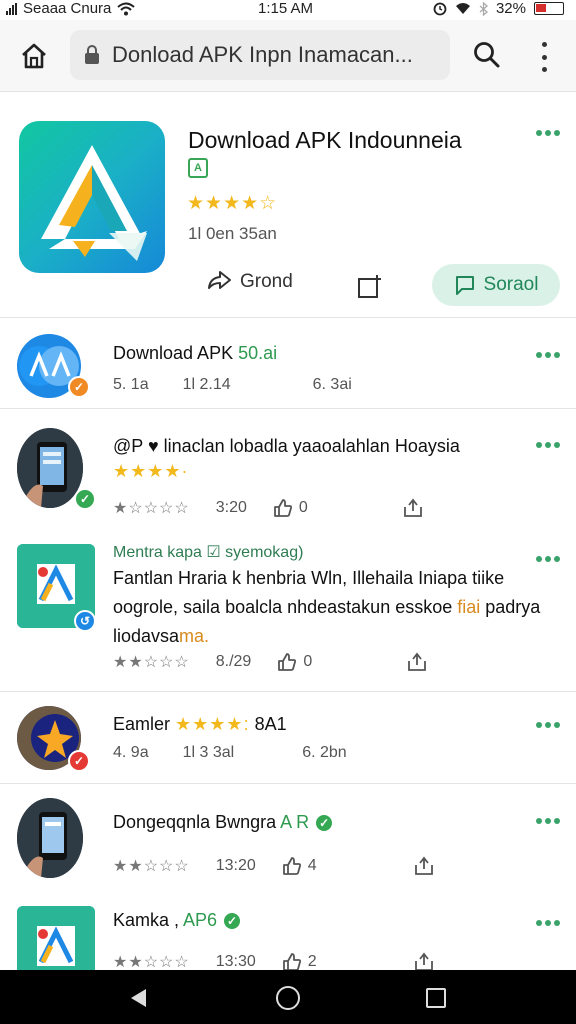 The image size is (576, 1024). I want to click on share-button: Grond, so click(249, 282).